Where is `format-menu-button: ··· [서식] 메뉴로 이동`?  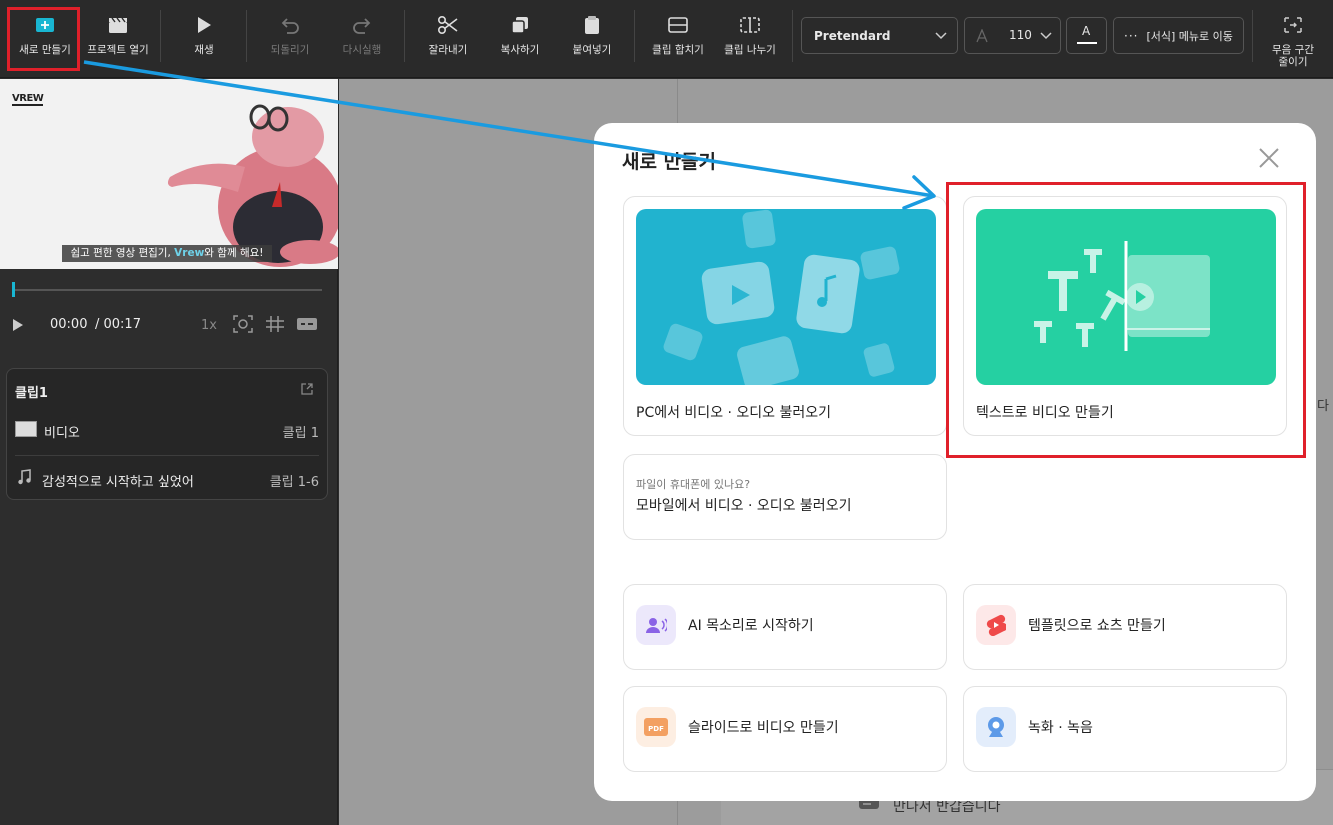 format-menu-button: ··· [서식] 메뉴로 이동 is located at coordinates (1178, 35).